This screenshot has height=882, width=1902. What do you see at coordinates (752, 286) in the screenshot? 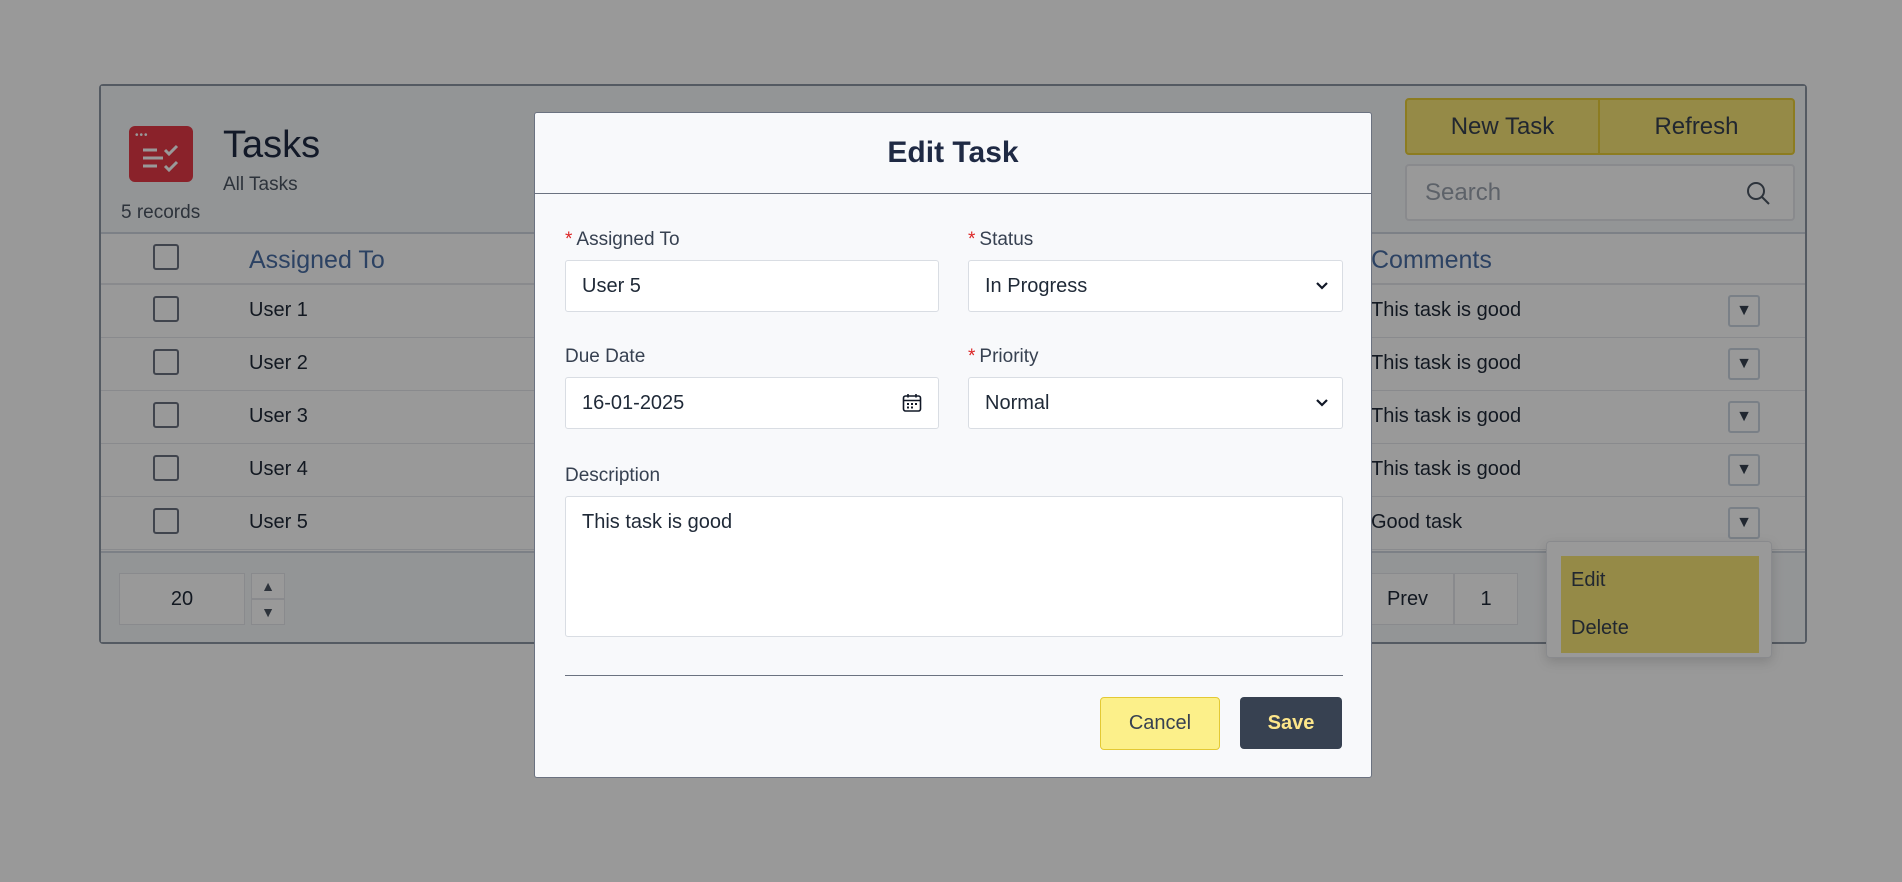
I see `assigned-to-field: User 5` at bounding box center [752, 286].